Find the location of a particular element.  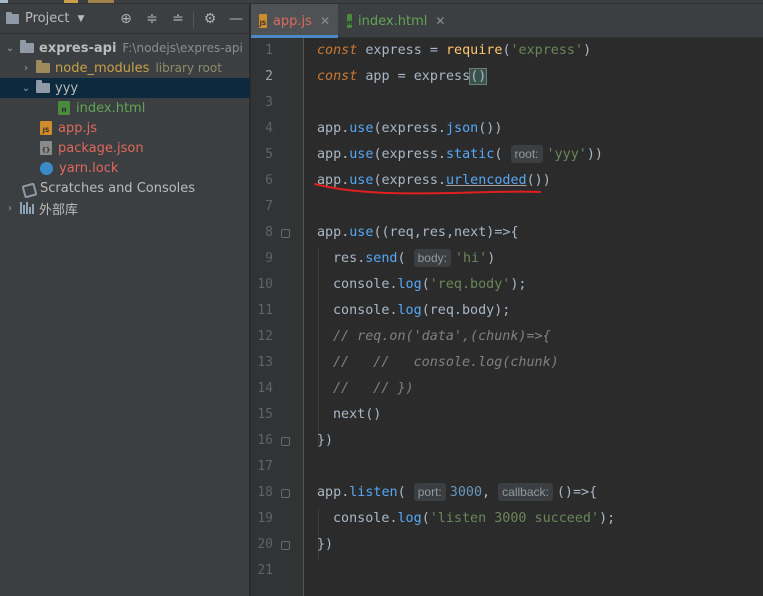

line-number: 15 is located at coordinates (262, 415).